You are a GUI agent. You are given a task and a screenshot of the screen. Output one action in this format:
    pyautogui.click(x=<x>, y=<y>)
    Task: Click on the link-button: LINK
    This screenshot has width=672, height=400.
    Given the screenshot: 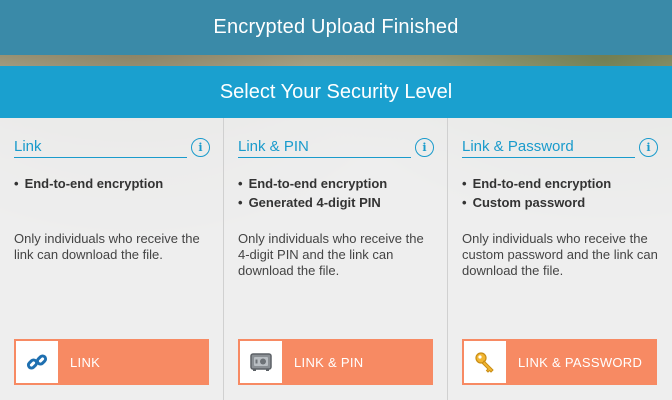 What is the action you would take?
    pyautogui.click(x=111, y=362)
    